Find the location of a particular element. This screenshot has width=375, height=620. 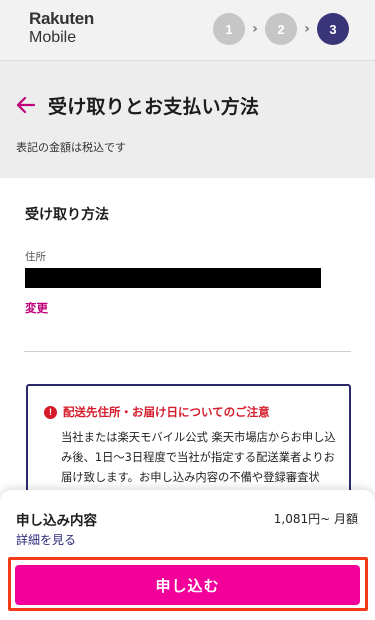

rakuten-mobile-logo: Rakuten Mobile is located at coordinates (61, 28).